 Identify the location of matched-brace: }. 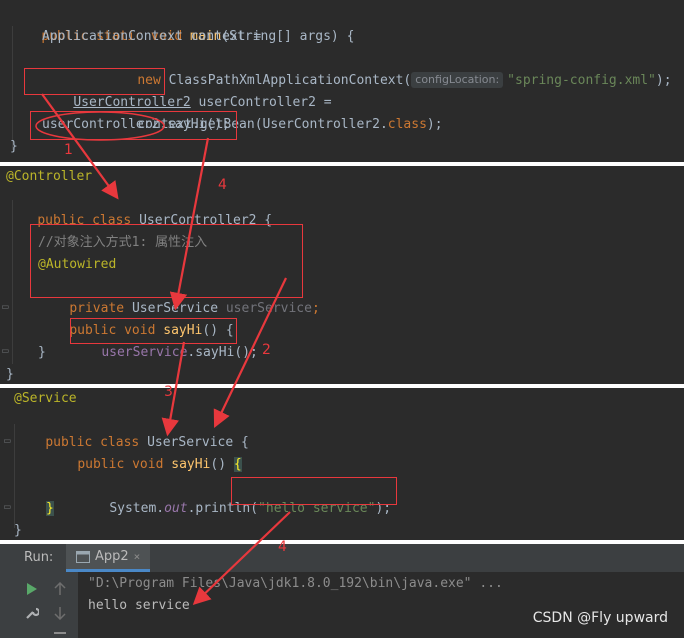
(50, 508).